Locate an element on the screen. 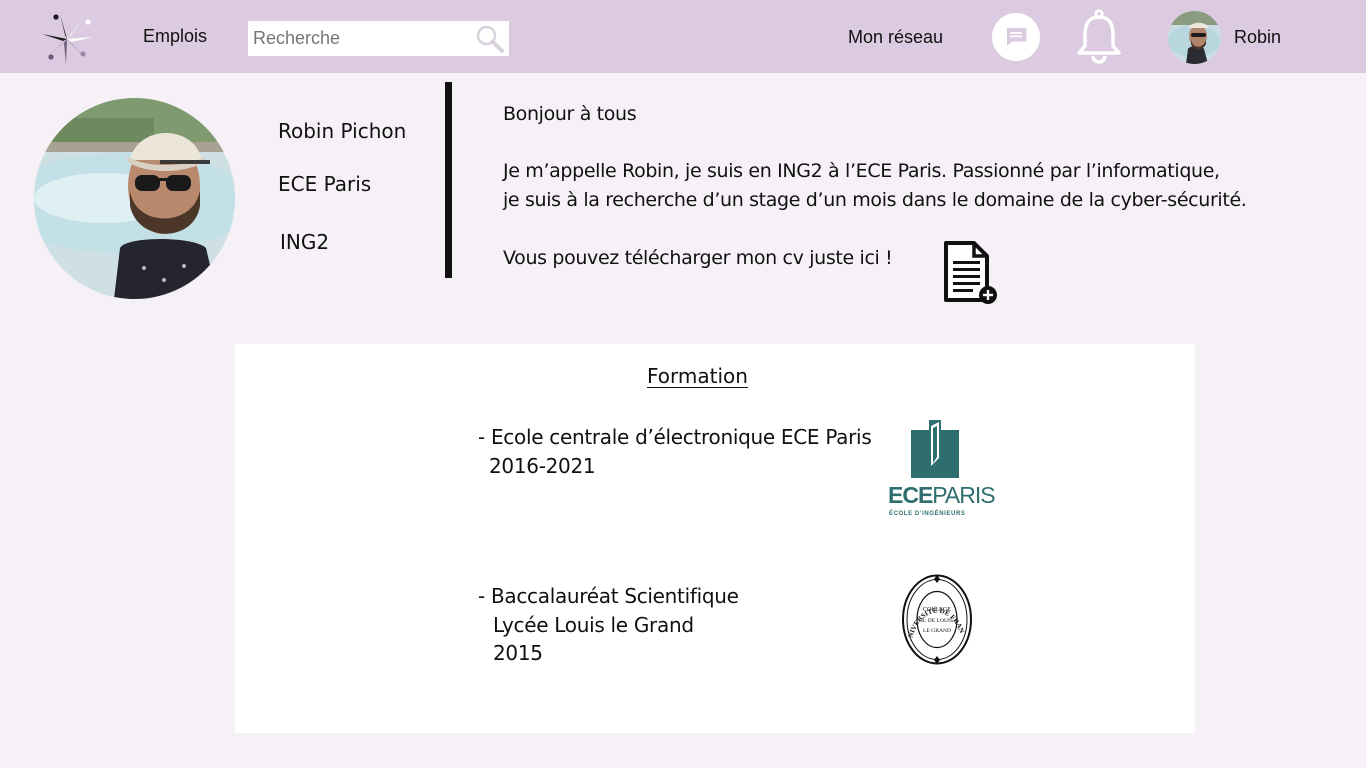  svg-text: COLLEGE is located at coordinates (937, 609).